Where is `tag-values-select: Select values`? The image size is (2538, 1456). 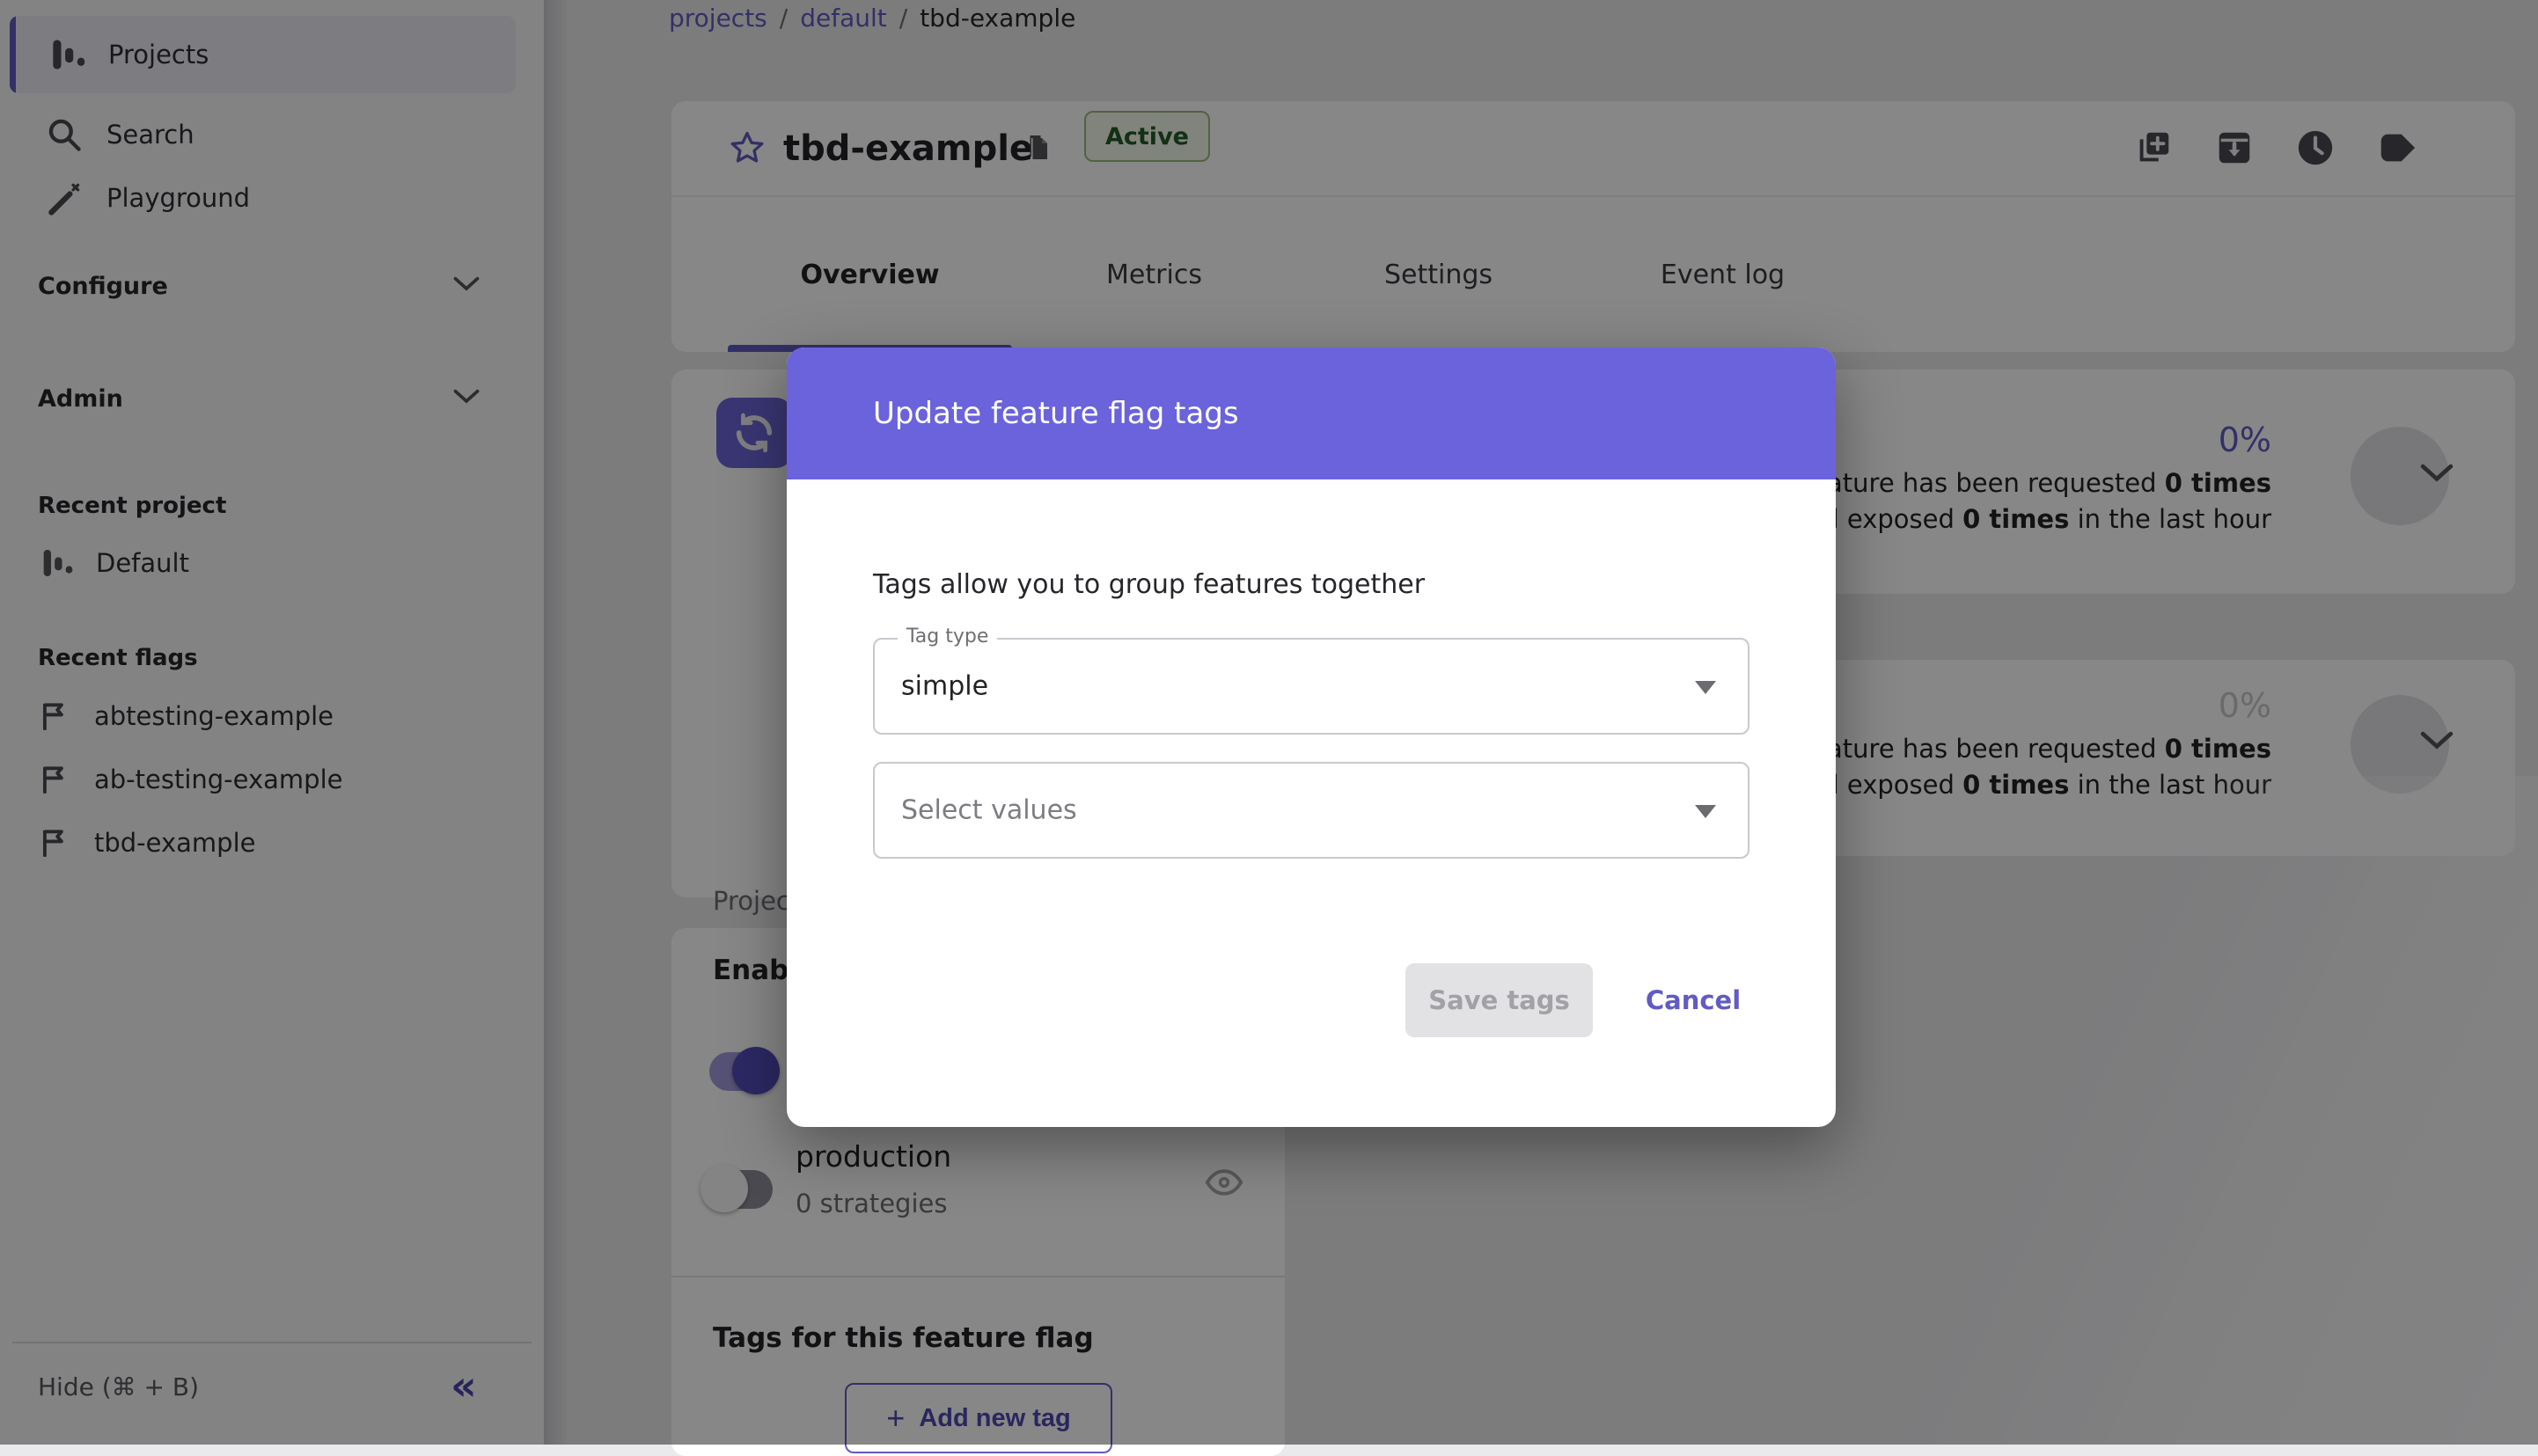 tag-values-select: Select values is located at coordinates (1311, 810).